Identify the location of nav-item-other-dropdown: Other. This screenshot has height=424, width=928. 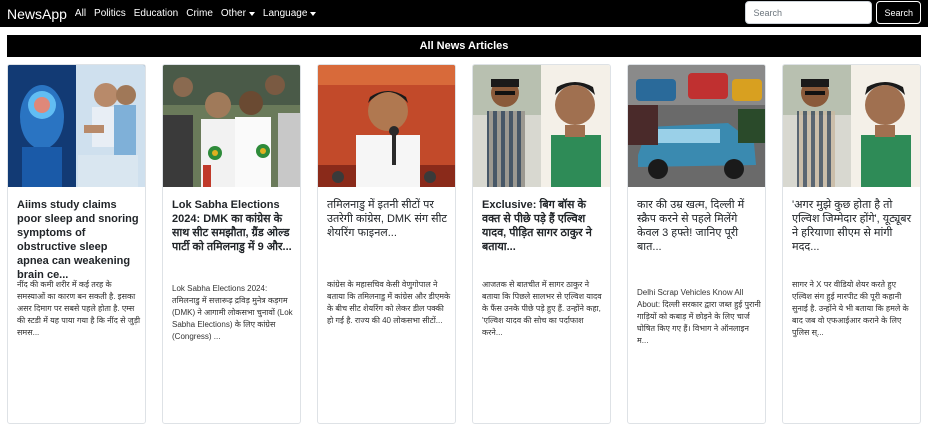
(238, 13).